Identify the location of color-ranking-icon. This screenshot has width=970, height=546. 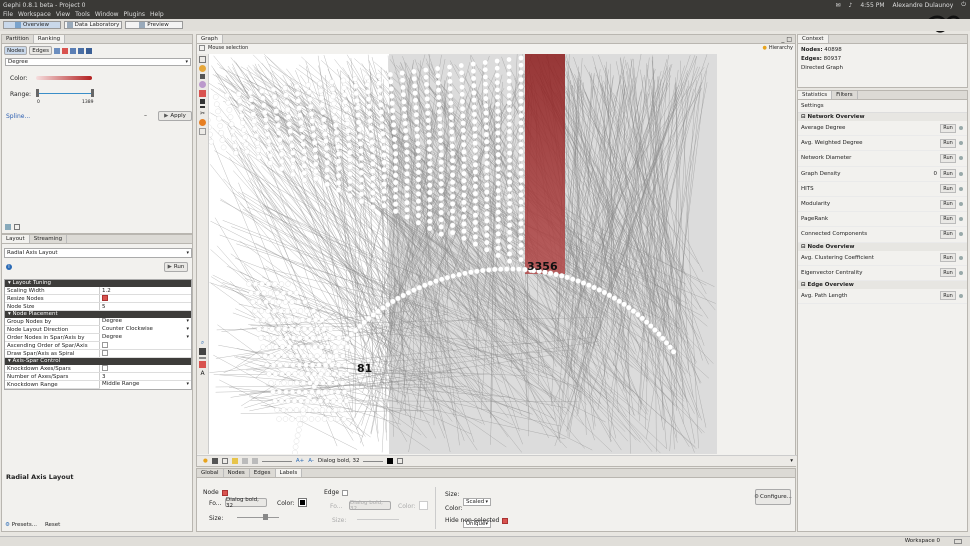
(56, 50).